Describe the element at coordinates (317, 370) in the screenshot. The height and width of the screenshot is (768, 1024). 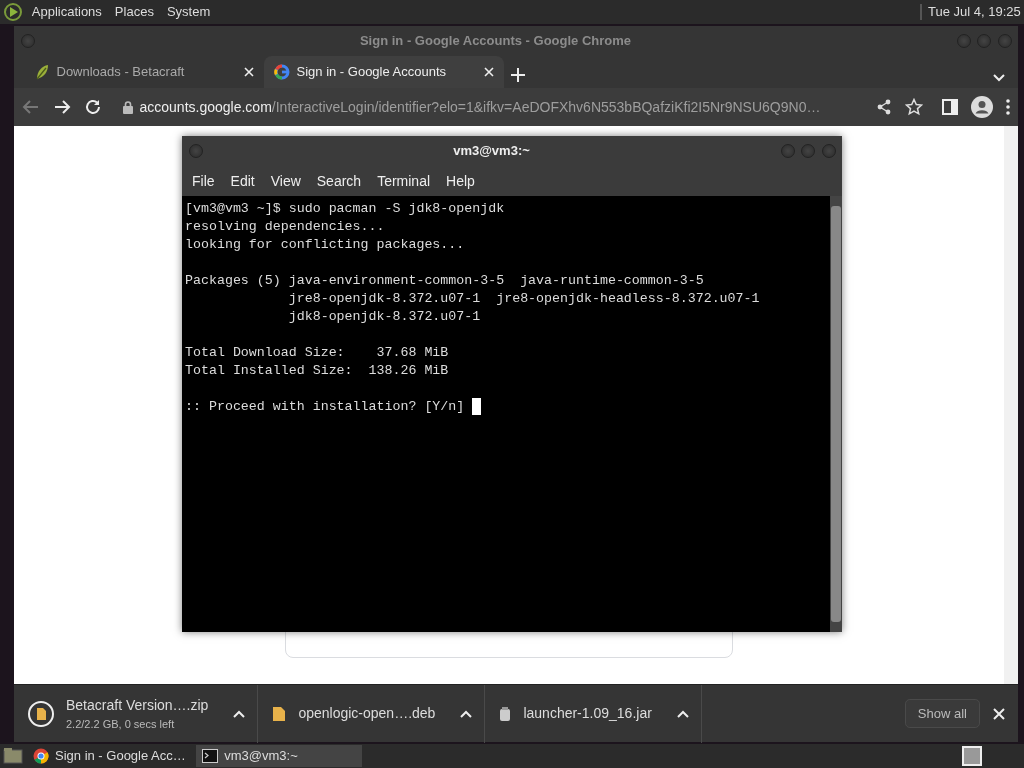
I see `terminal-line: Total Installed Size: 138.26 MiB` at that location.